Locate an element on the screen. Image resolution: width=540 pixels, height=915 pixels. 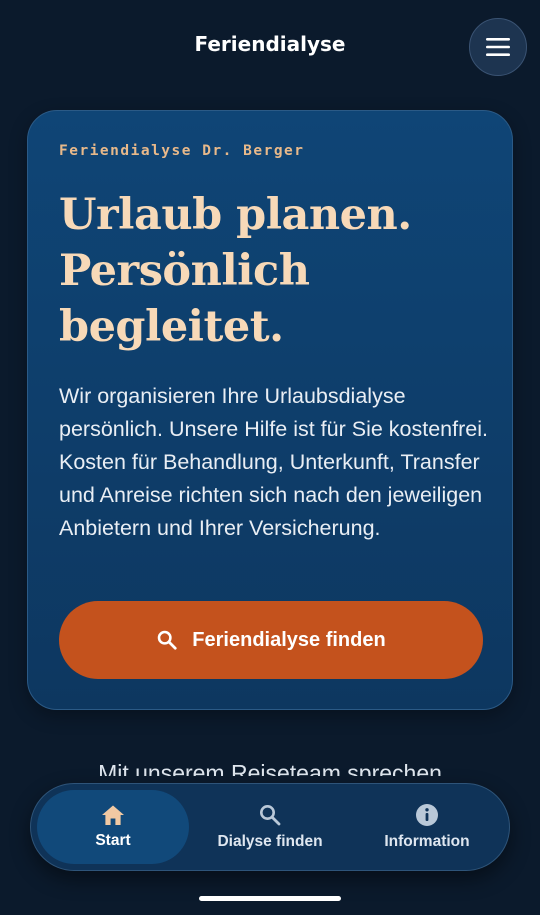
app-title: Feriendialyse is located at coordinates (270, 44).